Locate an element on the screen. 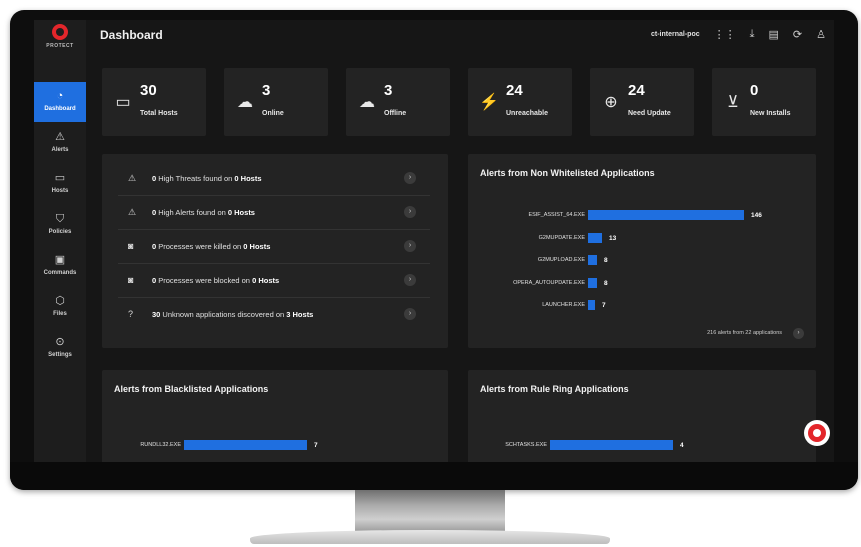  bar-value-label: 8 is located at coordinates (606, 283).